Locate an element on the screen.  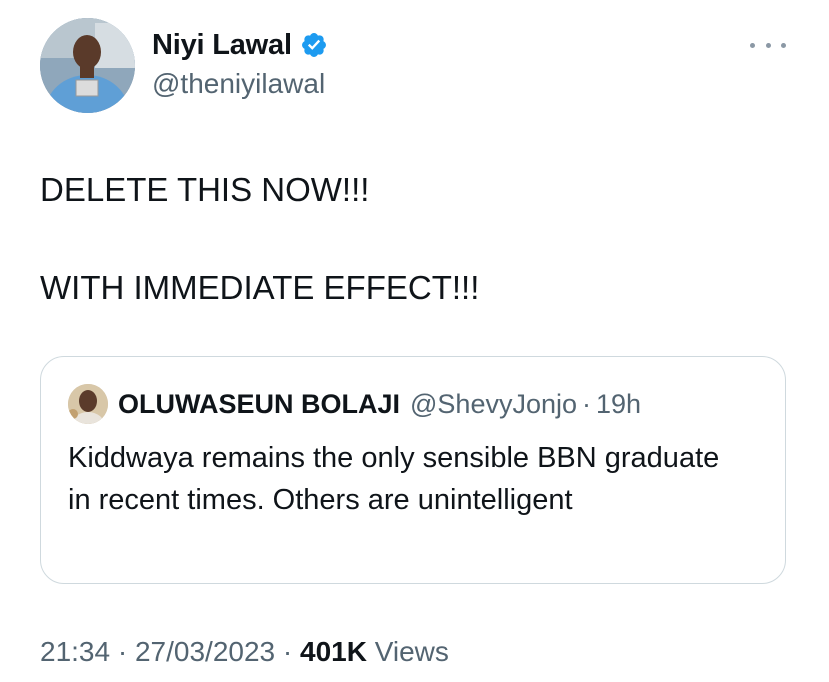
views-label: Views is located at coordinates (411, 651).